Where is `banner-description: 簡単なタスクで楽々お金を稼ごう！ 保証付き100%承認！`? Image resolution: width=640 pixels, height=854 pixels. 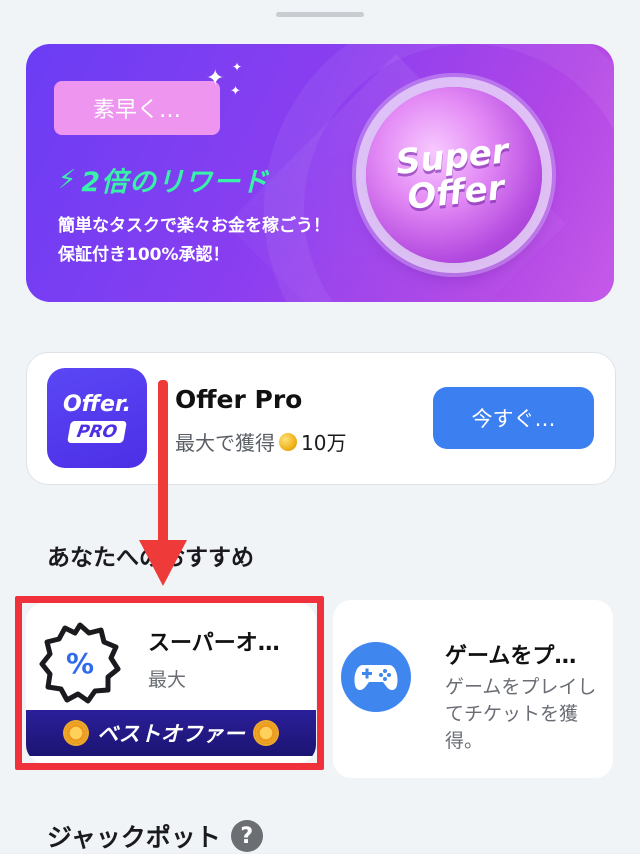 banner-description: 簡単なタスクで楽々お金を稼ごう！ 保証付き100%承認！ is located at coordinates (194, 241).